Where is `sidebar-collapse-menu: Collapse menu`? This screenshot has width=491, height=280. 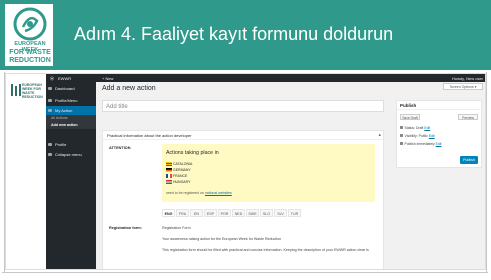
sidebar-collapse-menu: Collapse menu is located at coordinates (71, 154).